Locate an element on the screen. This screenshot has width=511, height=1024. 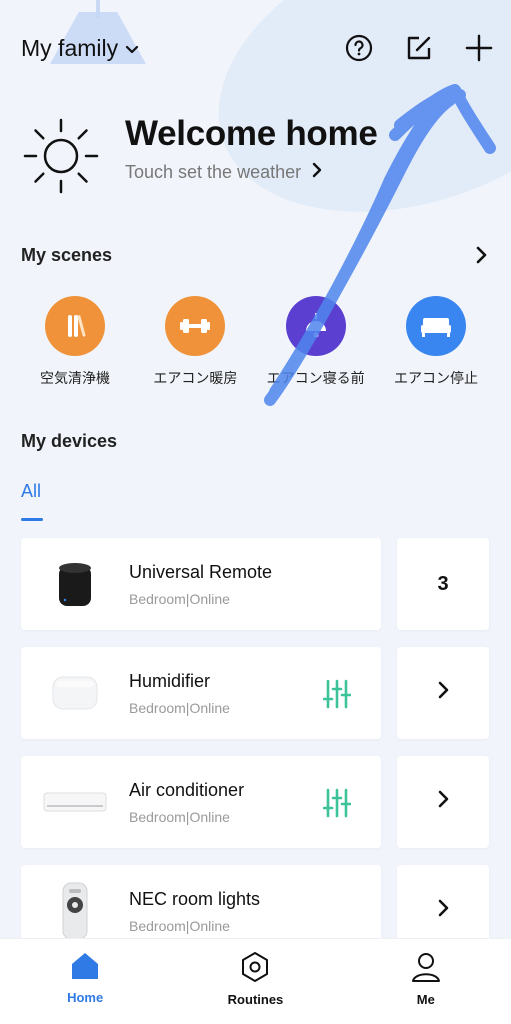
scene-label: 空気清浄機 is located at coordinates (75, 378).